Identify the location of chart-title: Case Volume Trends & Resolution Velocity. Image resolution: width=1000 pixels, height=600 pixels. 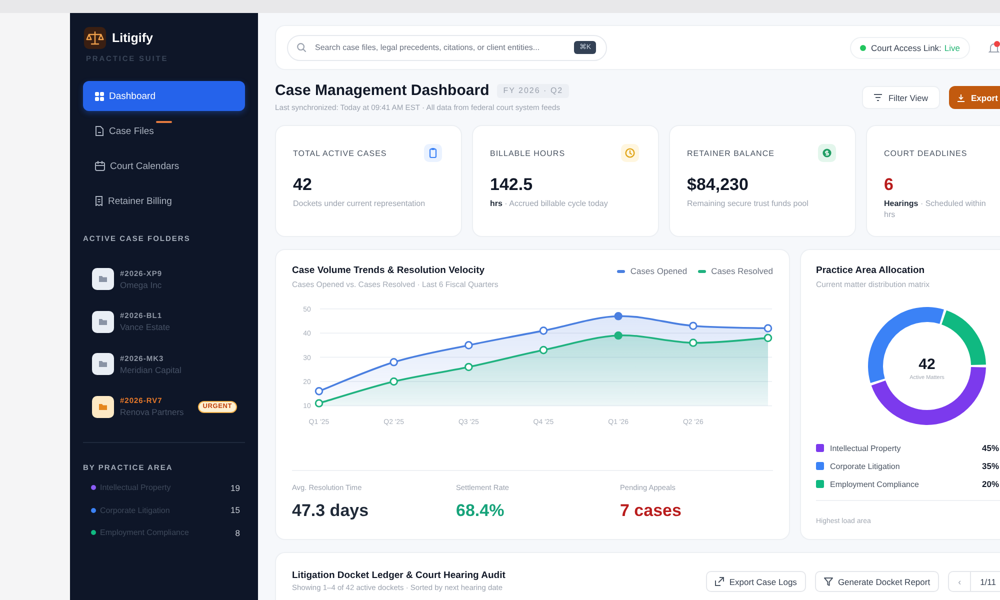
(389, 271).